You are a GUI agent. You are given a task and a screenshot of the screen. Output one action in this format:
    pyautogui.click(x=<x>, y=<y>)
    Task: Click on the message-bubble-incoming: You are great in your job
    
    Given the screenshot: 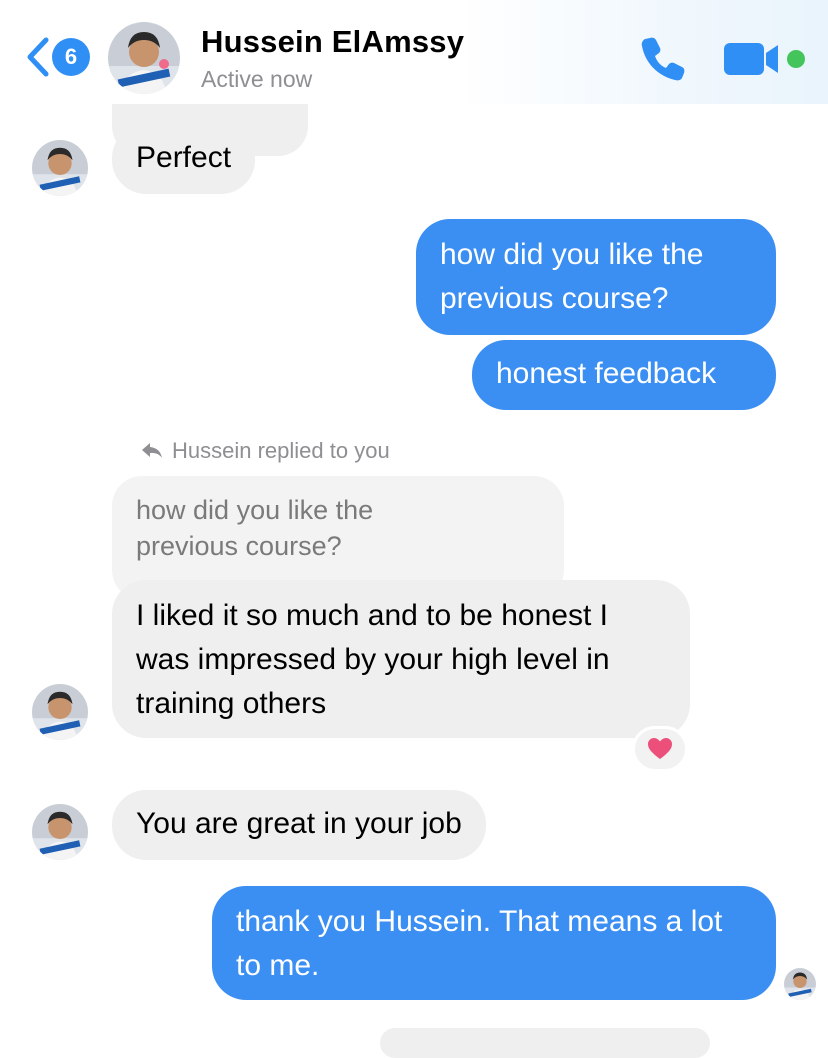 What is the action you would take?
    pyautogui.click(x=299, y=825)
    